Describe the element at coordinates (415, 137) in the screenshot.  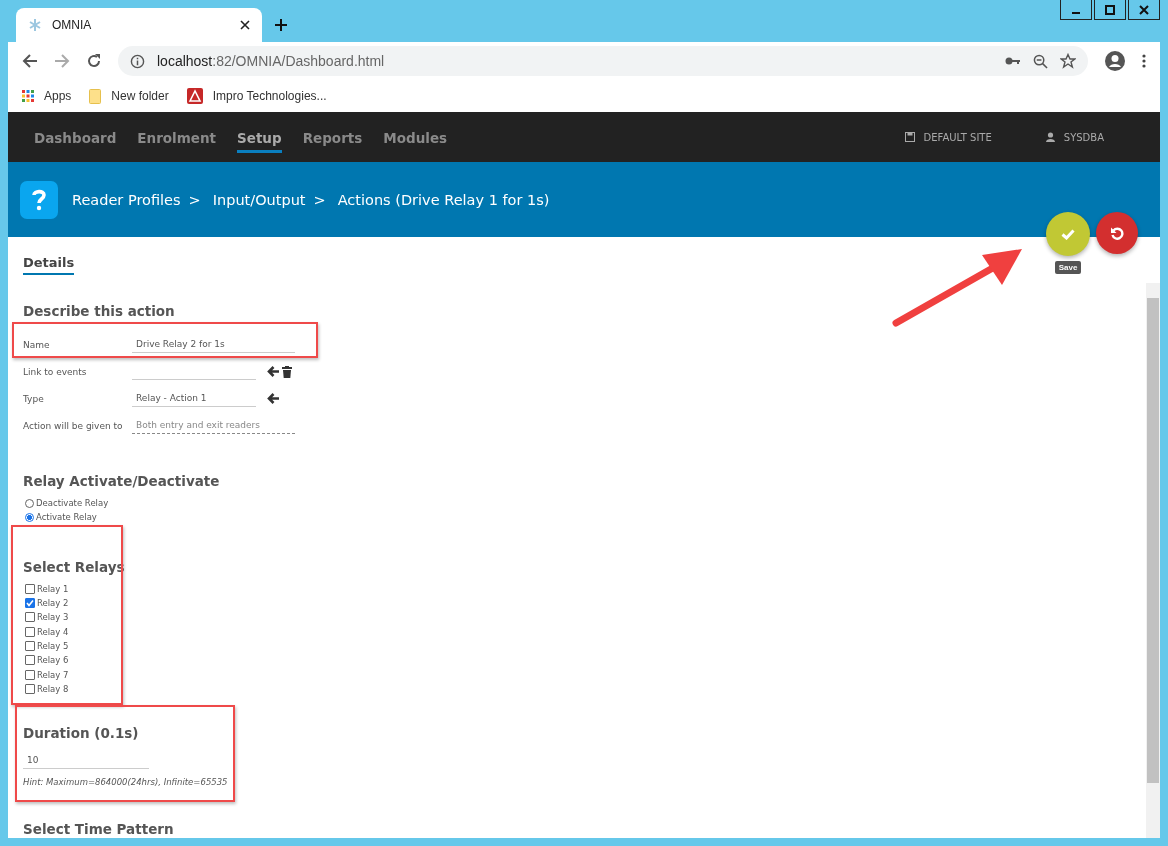
I see `nav-tab: Modules` at that location.